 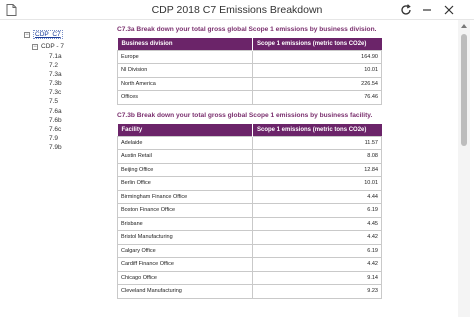 What do you see at coordinates (55, 56) in the screenshot?
I see `tree-leaf: 7.1a` at bounding box center [55, 56].